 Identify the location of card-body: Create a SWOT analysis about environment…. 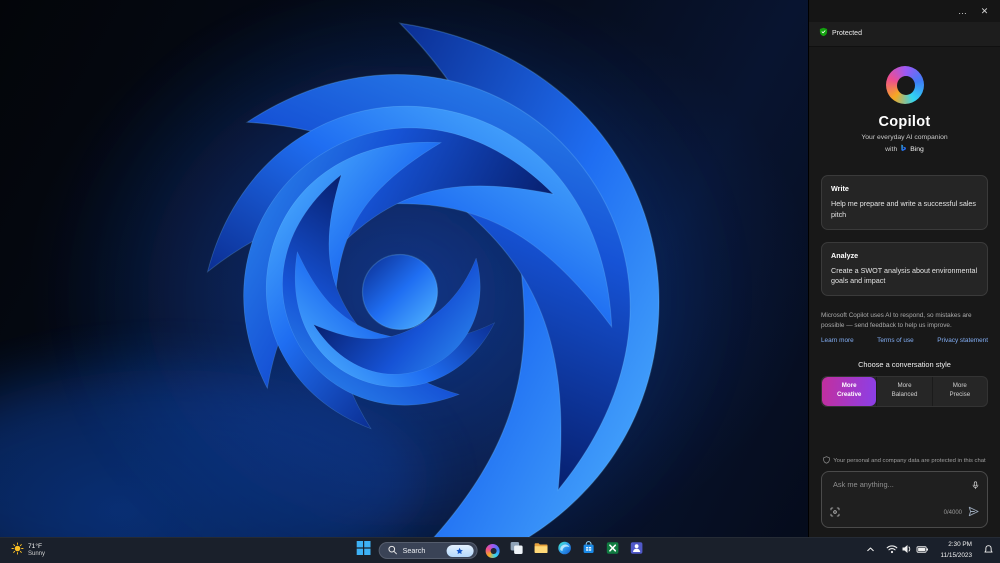
(904, 275).